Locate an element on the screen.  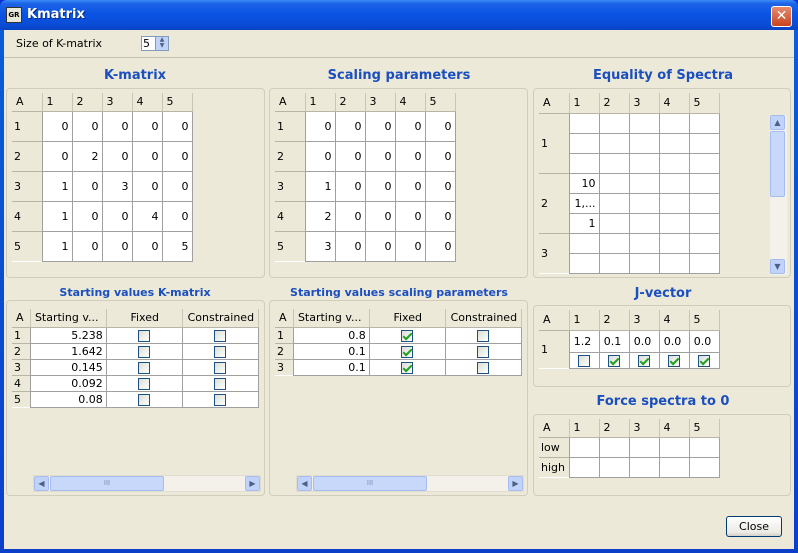
start-s-hscroll: ◀ III ▶ is located at coordinates (410, 483).